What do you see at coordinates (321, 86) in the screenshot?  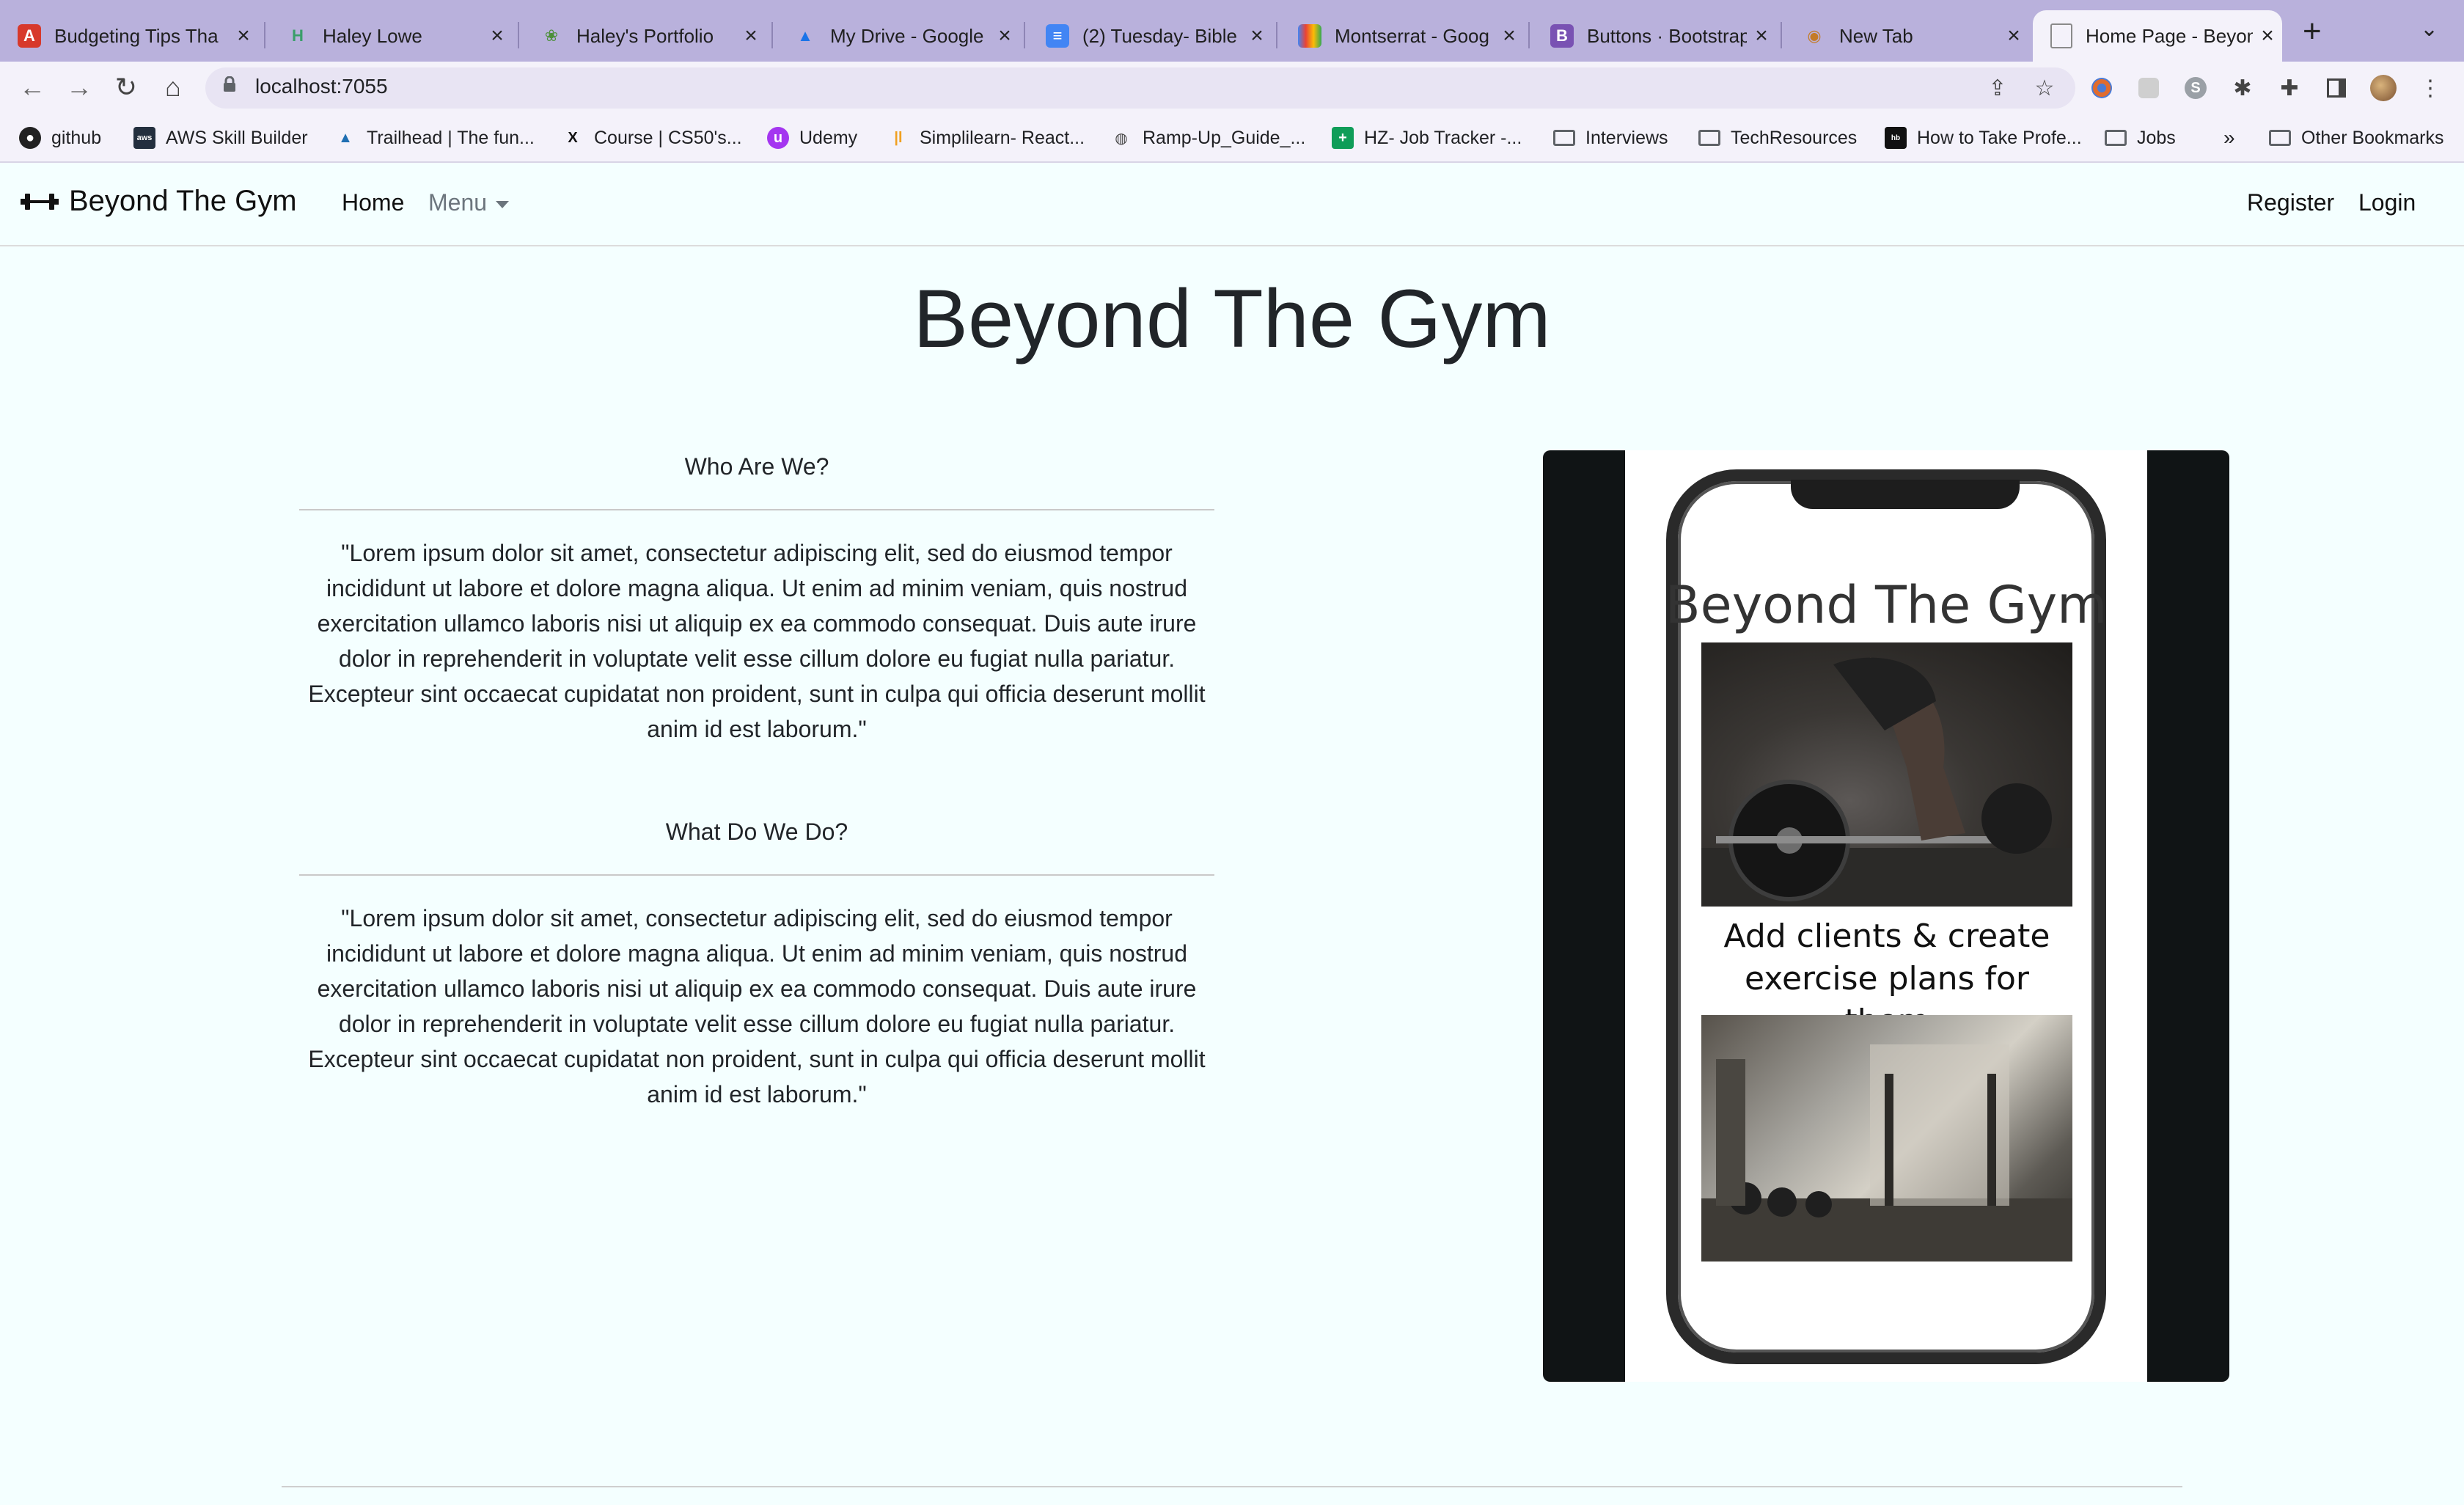 I see `url-text: localhost:7055` at bounding box center [321, 86].